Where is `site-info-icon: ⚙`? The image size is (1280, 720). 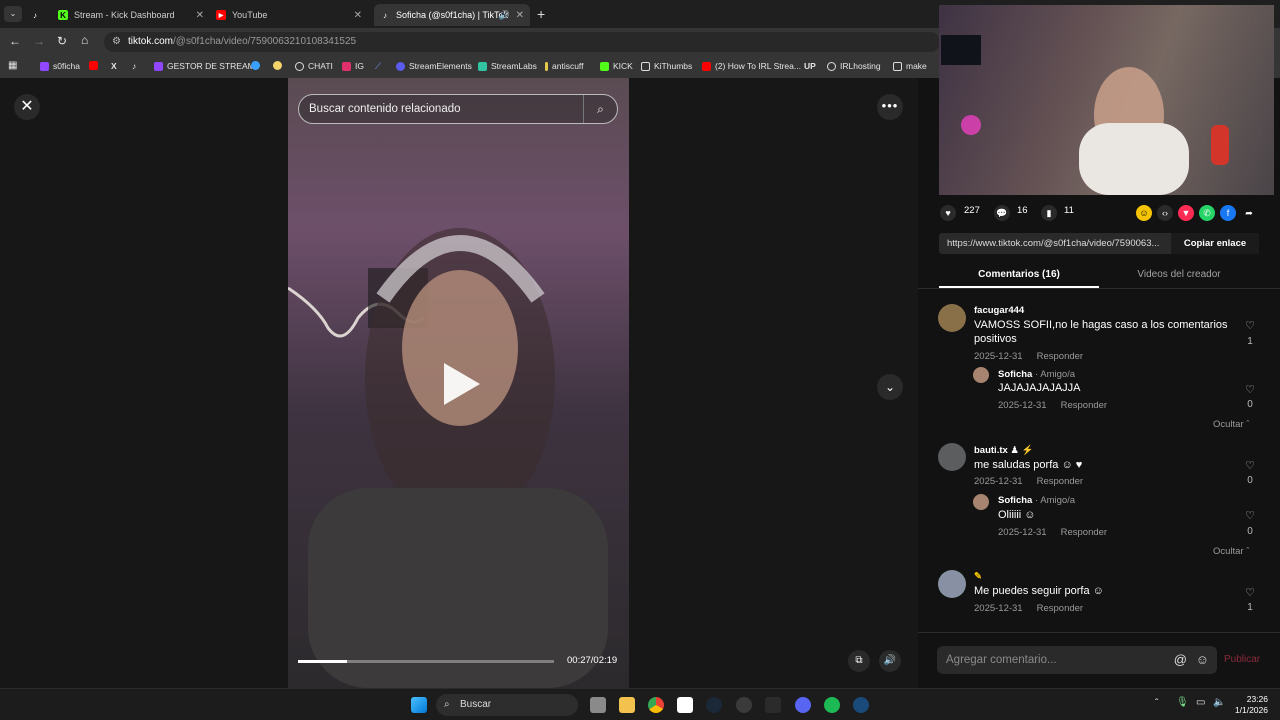 site-info-icon: ⚙ is located at coordinates (116, 42).